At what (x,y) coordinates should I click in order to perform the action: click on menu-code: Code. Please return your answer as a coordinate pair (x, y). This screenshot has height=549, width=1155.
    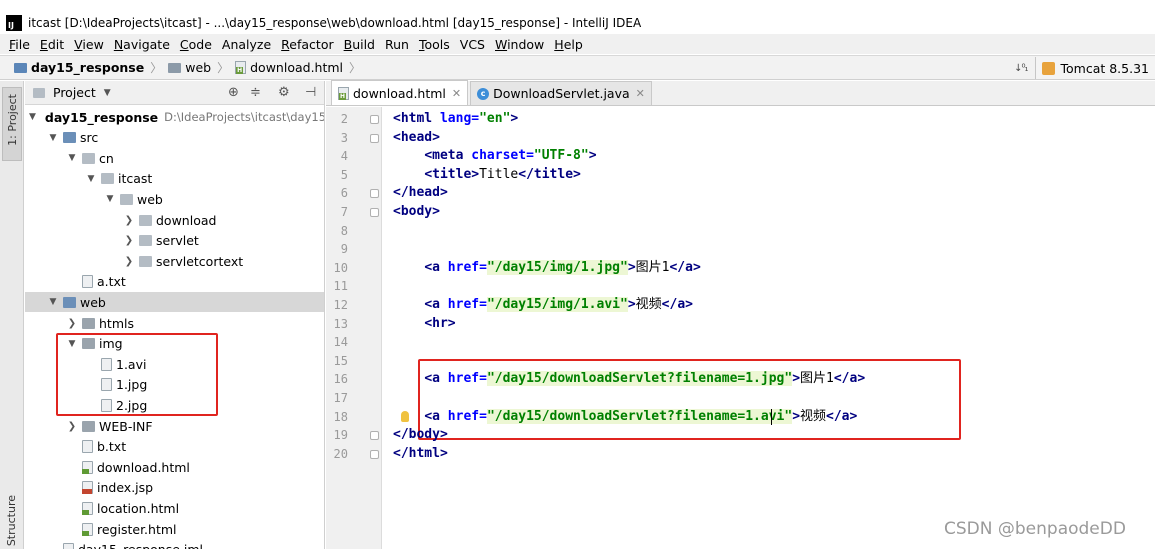
    Looking at the image, I should click on (196, 44).